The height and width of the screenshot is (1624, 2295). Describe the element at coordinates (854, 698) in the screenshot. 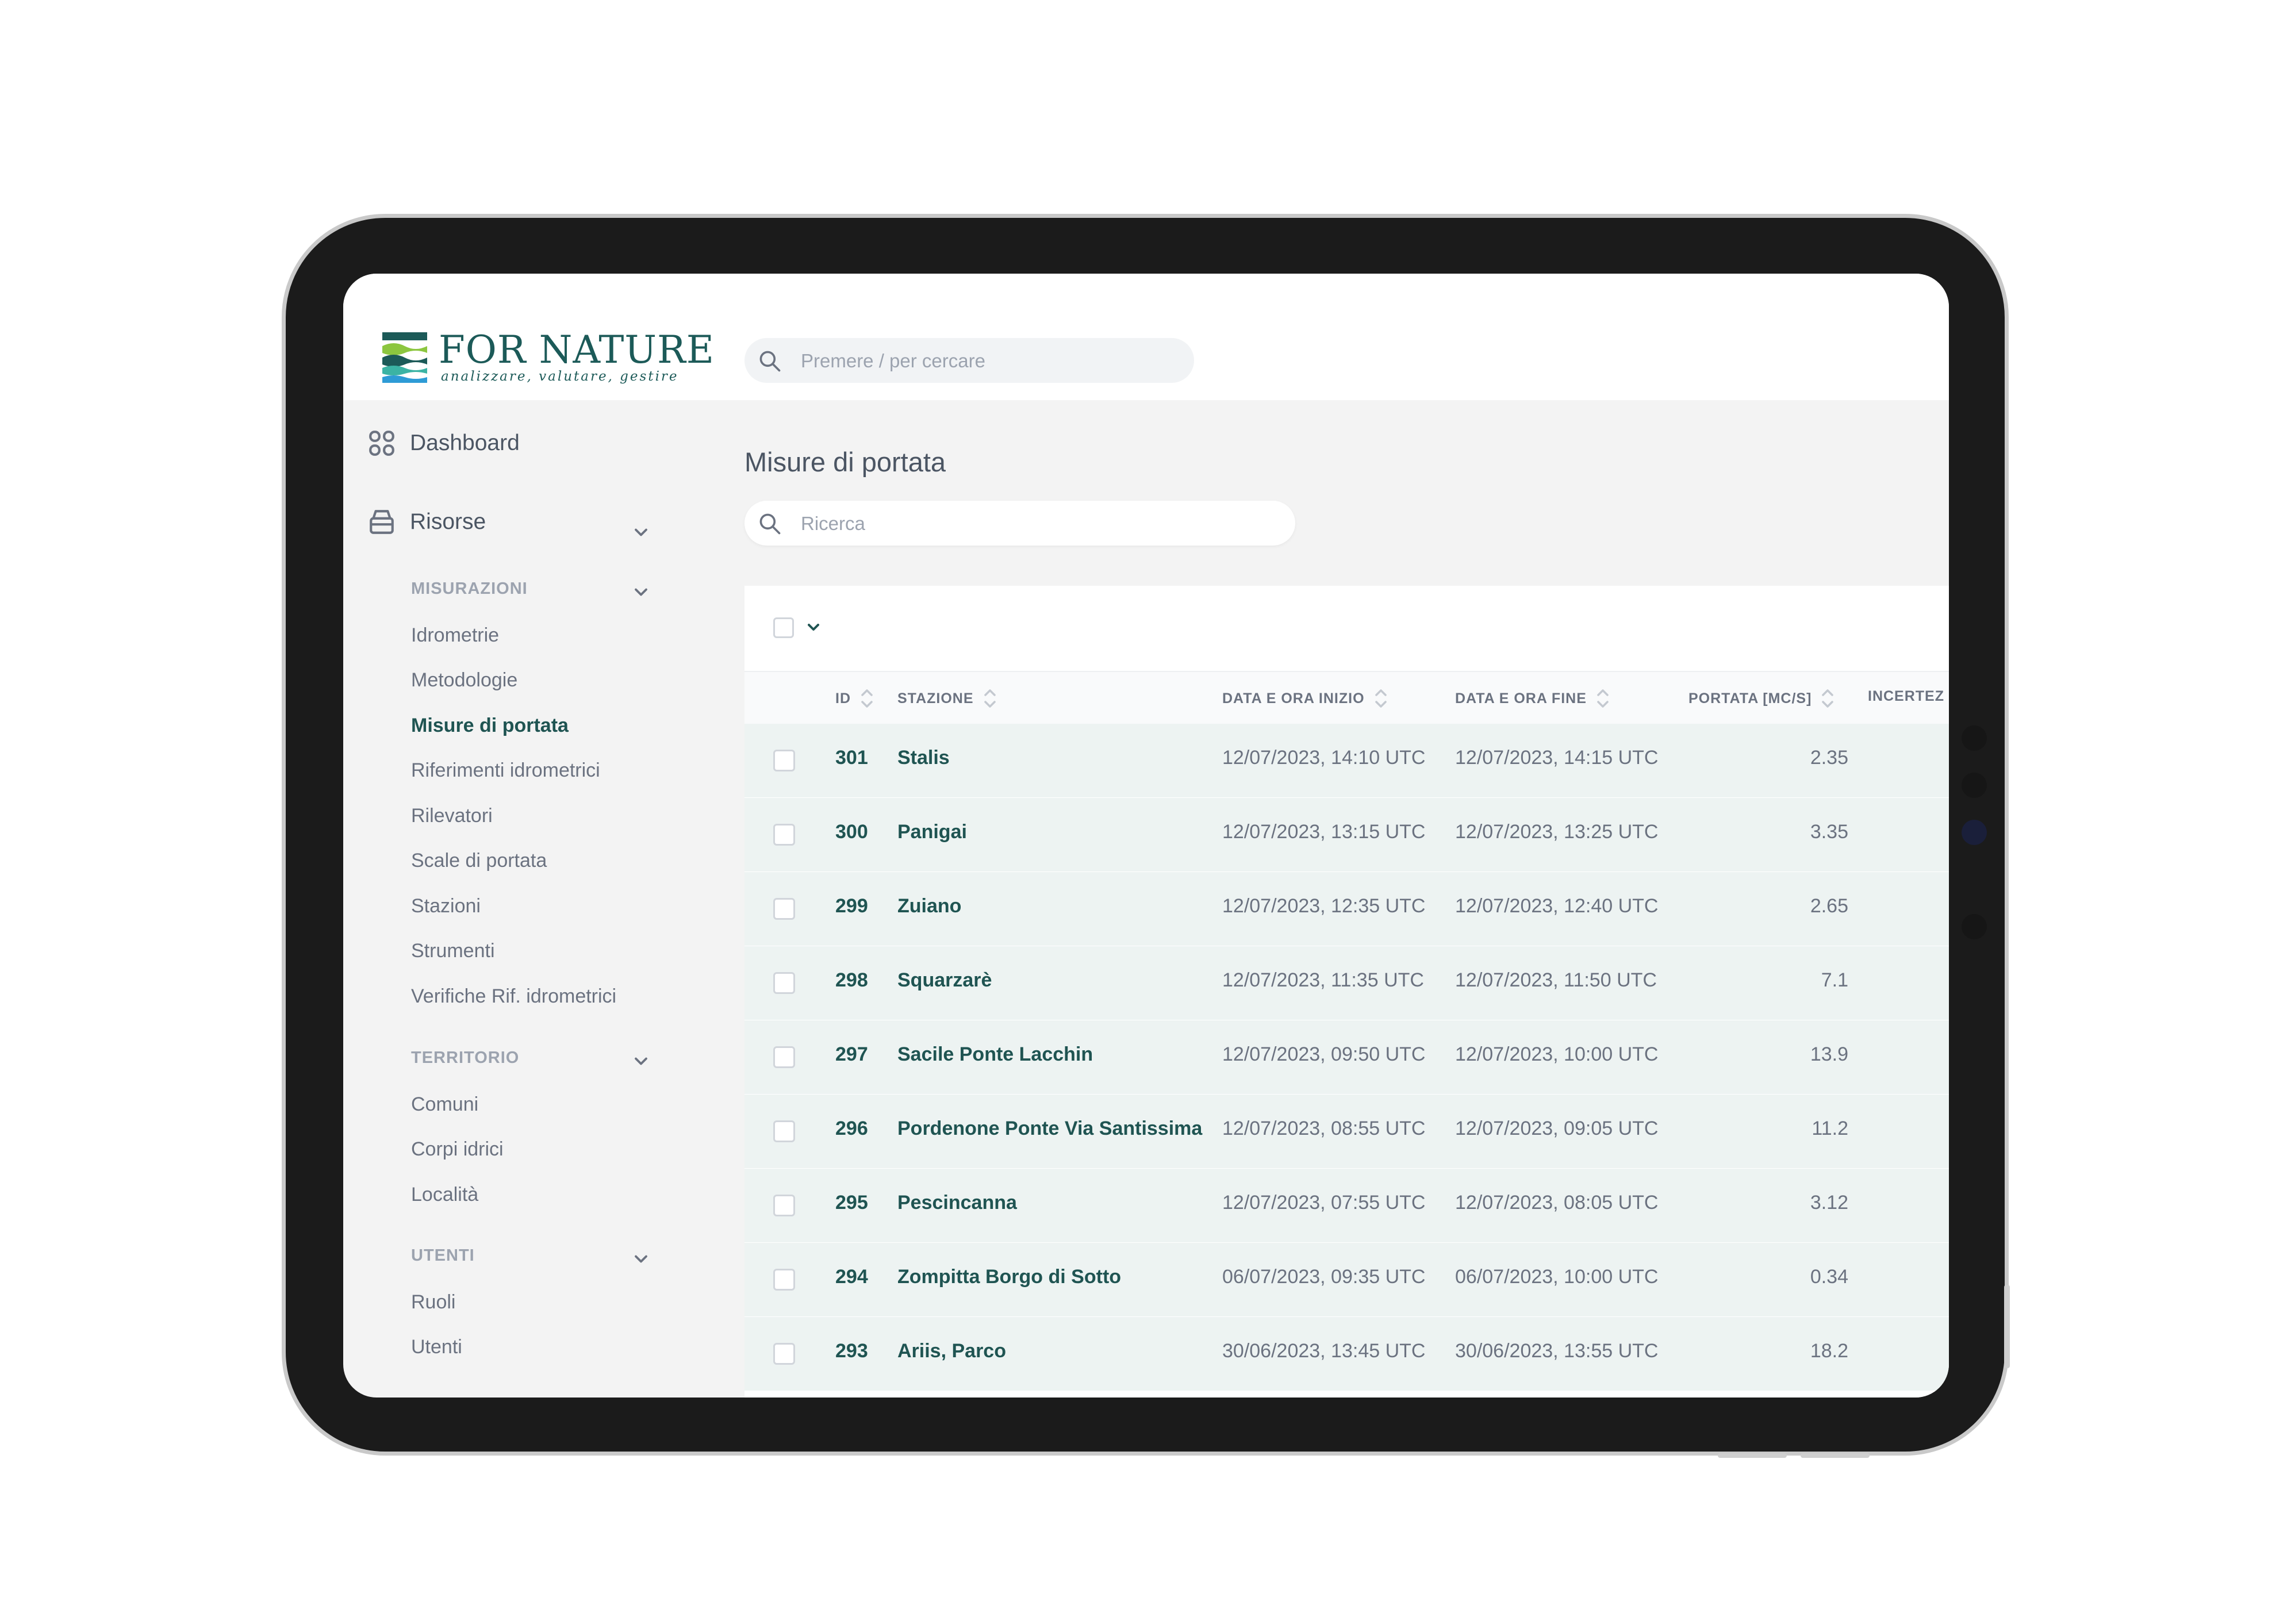

I see `column-header-id: ID` at that location.